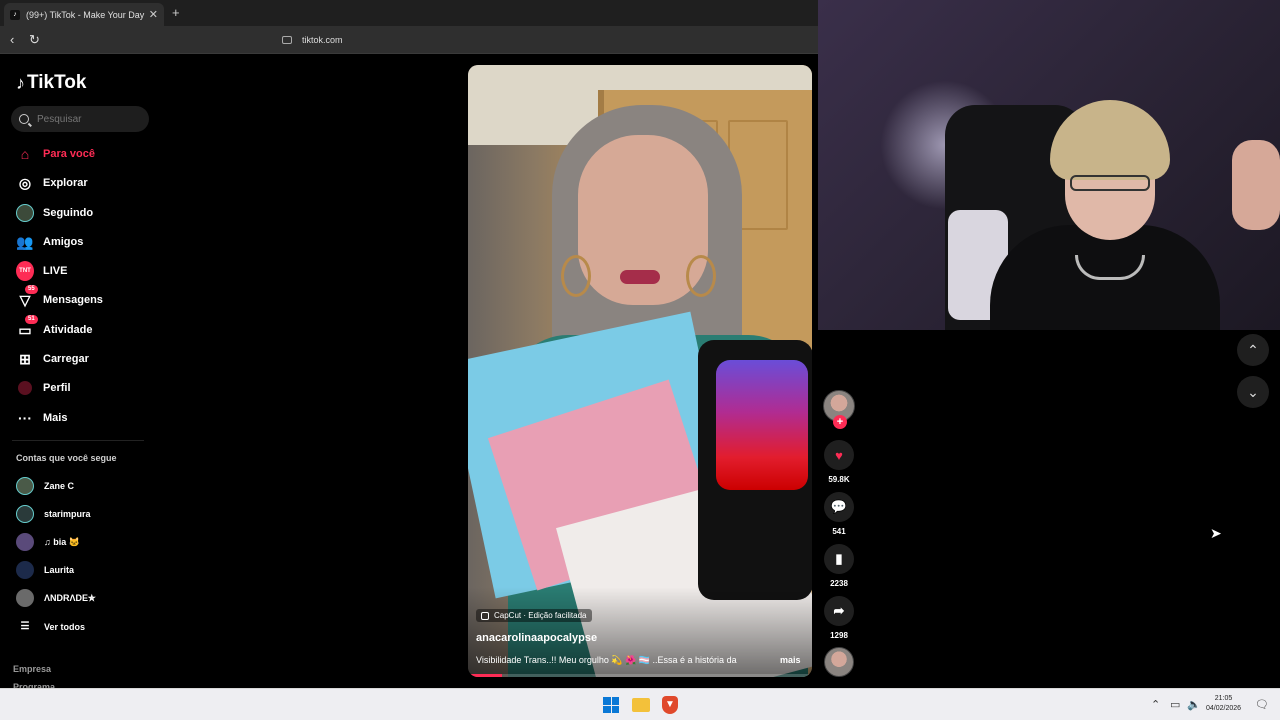  I want to click on reload-icon: ↻, so click(34, 40).